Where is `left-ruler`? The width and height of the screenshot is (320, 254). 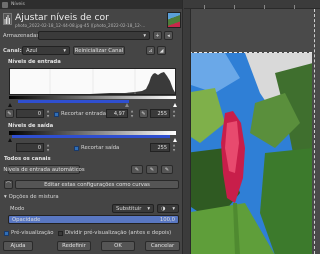 left-ruler is located at coordinates (187, 131).